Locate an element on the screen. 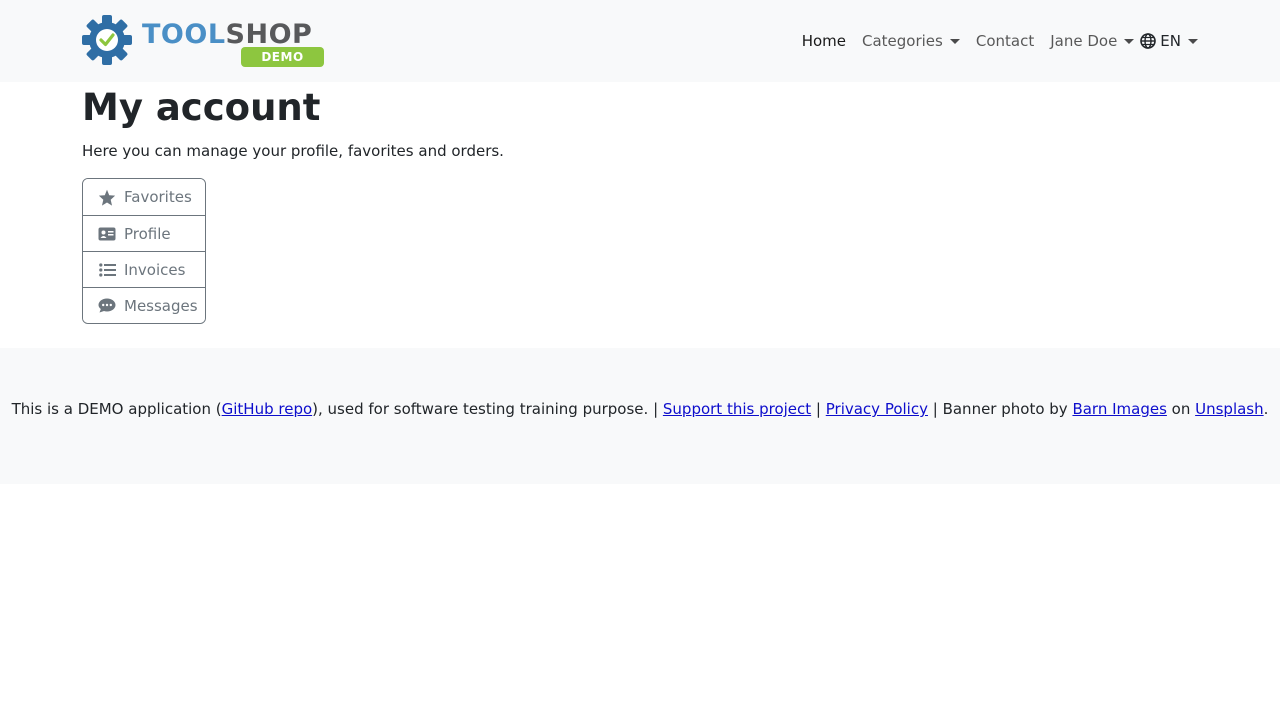 This screenshot has height=720, width=1280. support-project-link: Support this project is located at coordinates (737, 409).